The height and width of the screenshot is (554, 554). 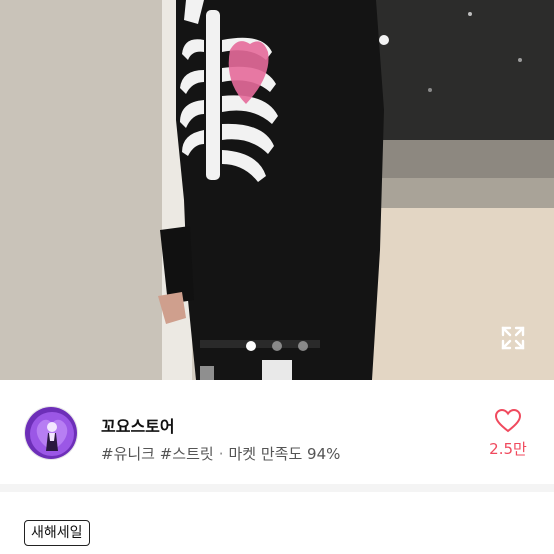 What do you see at coordinates (508, 421) in the screenshot?
I see `heart-outline-icon` at bounding box center [508, 421].